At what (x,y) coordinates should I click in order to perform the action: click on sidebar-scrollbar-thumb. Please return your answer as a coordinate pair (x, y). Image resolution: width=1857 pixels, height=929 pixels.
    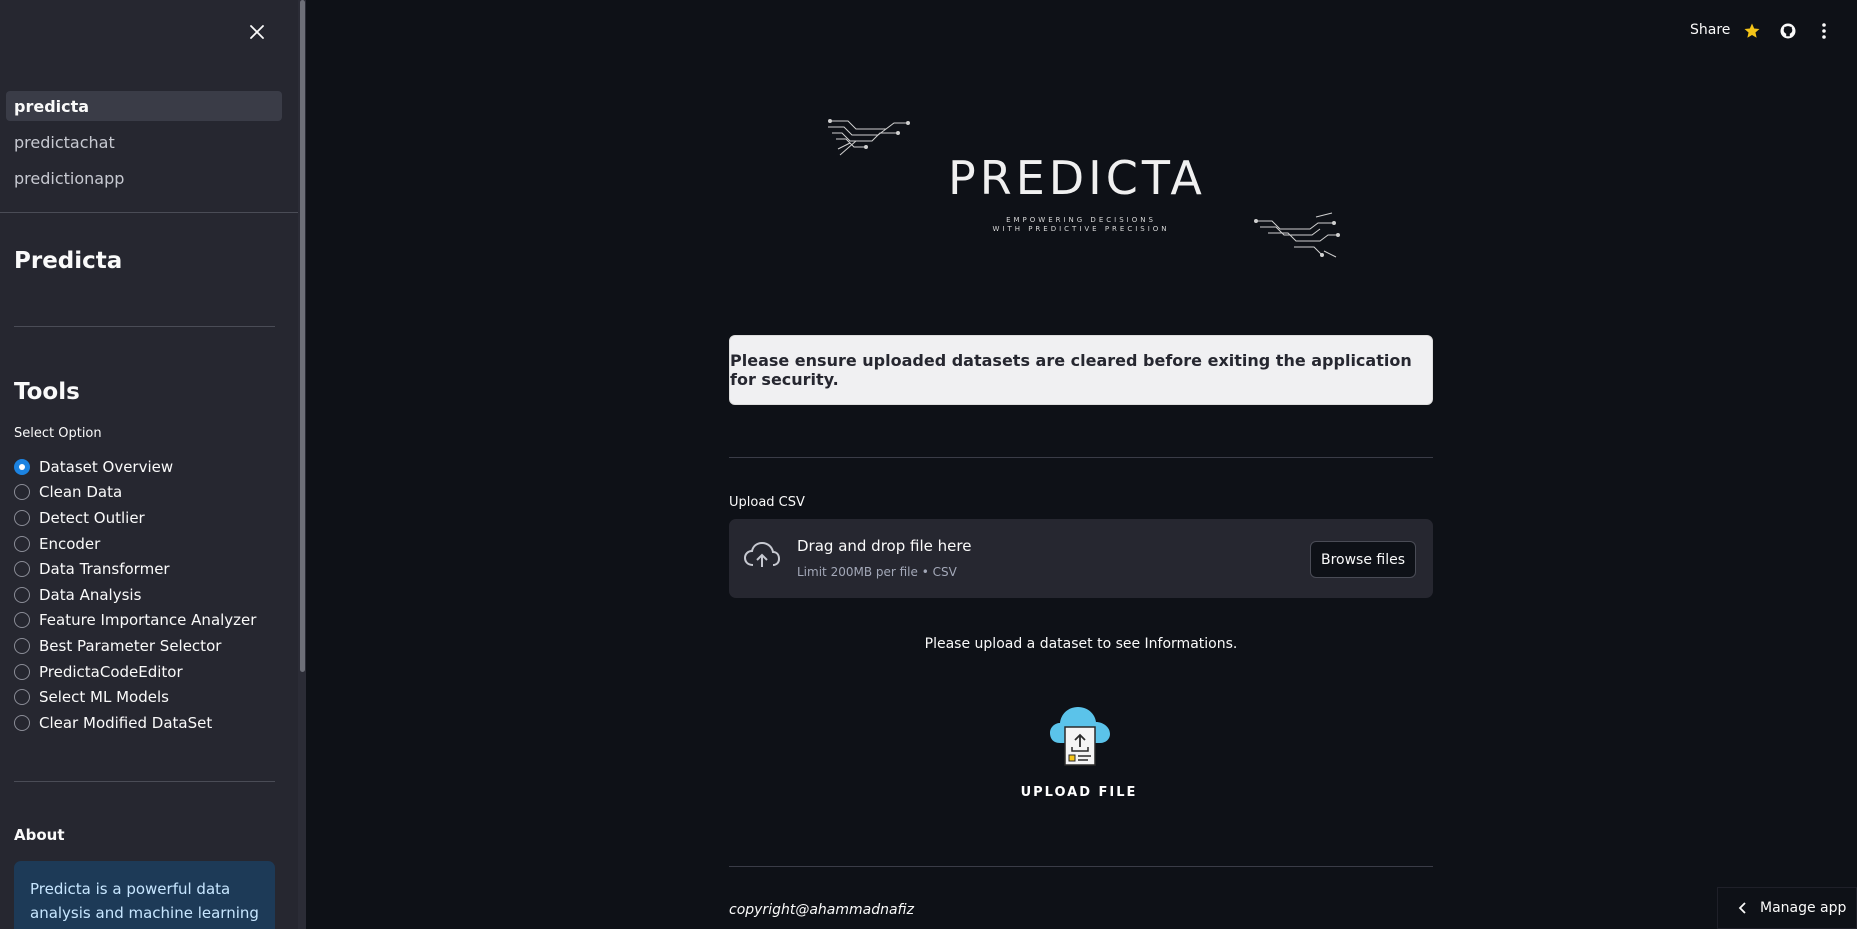
    Looking at the image, I should click on (302, 336).